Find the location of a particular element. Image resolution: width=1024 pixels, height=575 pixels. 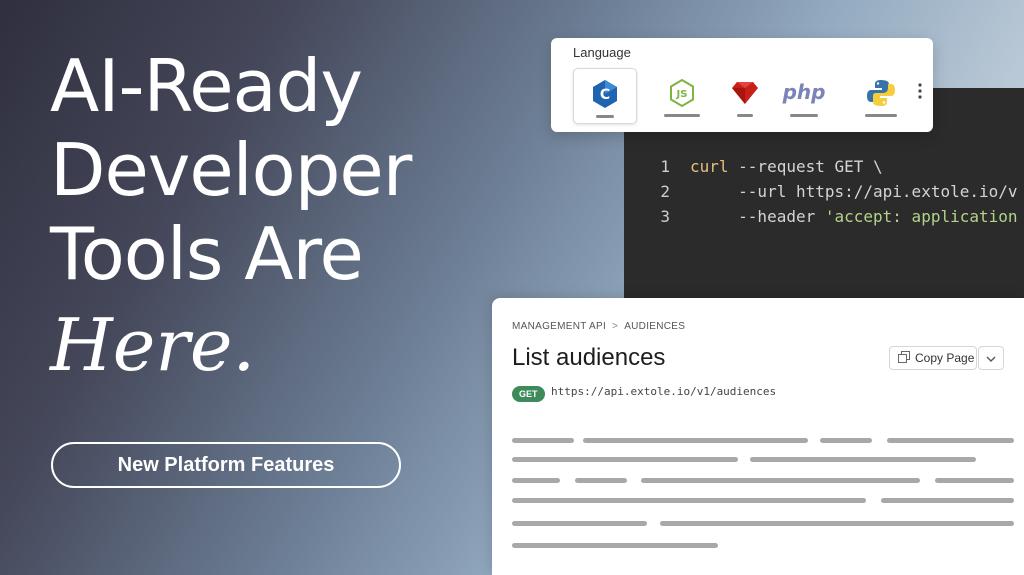

code-line: --header 'accept: application is located at coordinates (854, 216).